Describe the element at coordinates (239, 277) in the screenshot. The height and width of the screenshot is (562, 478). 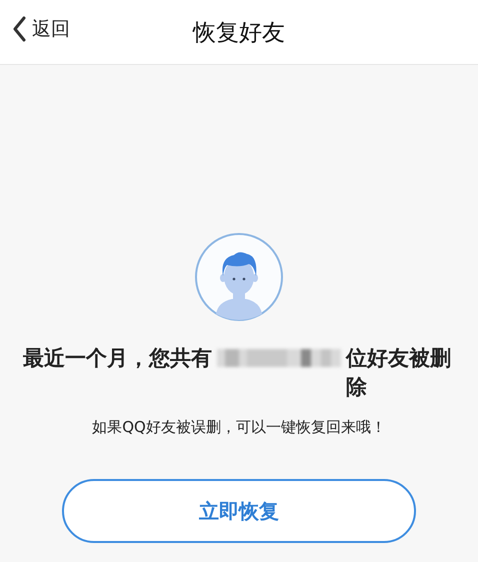
I see `avatar-icon` at that location.